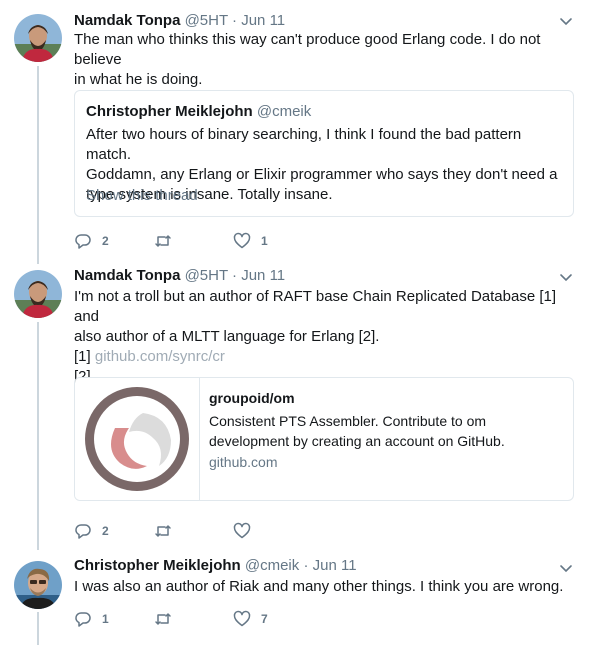 The width and height of the screenshot is (597, 645). I want to click on like-button: 7, so click(250, 619).